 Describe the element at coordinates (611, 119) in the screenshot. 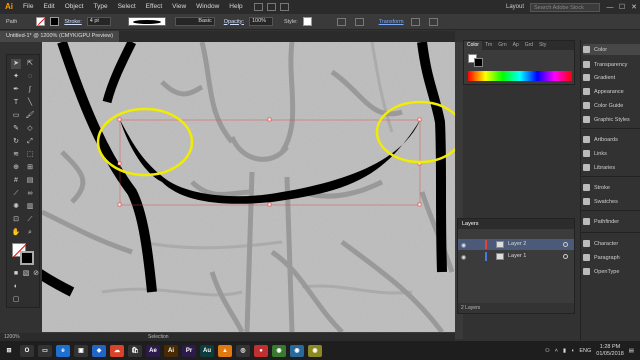

I see `dock-item-graphic-styles: Graphic Styles` at that location.